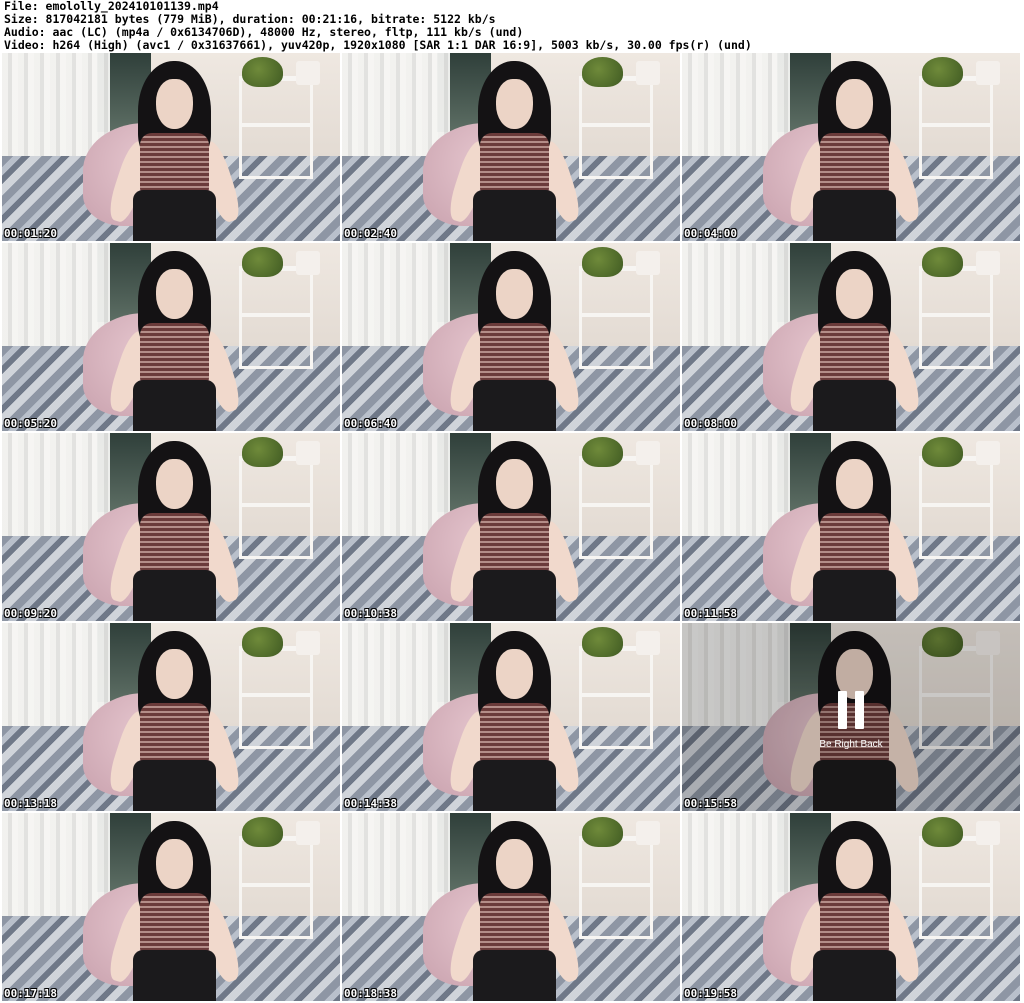 The image size is (1024, 1003). I want to click on overlay-text: Be Right Back, so click(851, 744).